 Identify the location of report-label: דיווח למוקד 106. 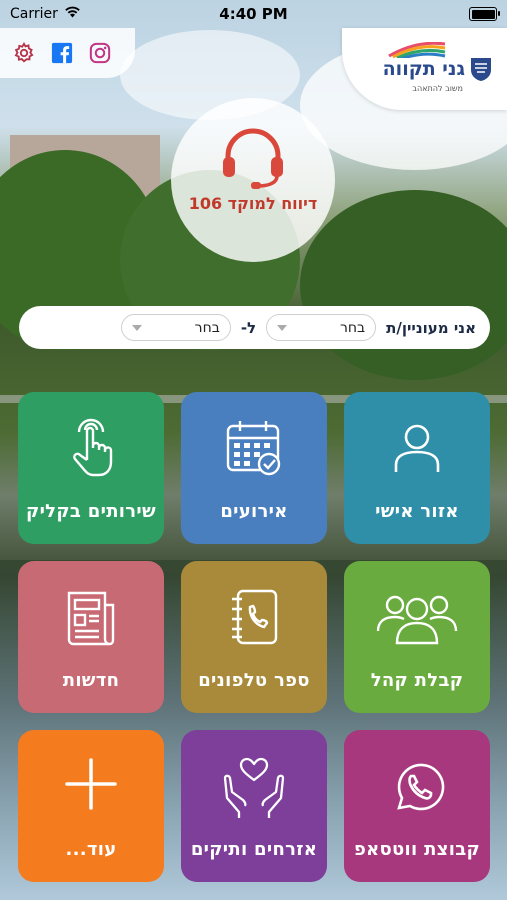
(253, 203).